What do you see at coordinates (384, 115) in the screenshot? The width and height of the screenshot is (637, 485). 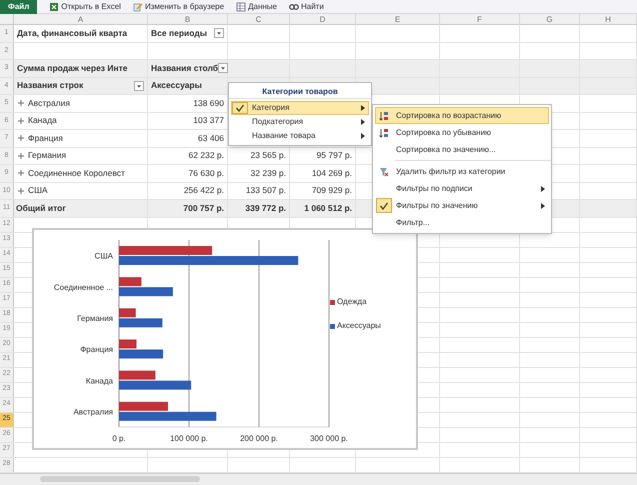 I see `sort-ascending-icon` at bounding box center [384, 115].